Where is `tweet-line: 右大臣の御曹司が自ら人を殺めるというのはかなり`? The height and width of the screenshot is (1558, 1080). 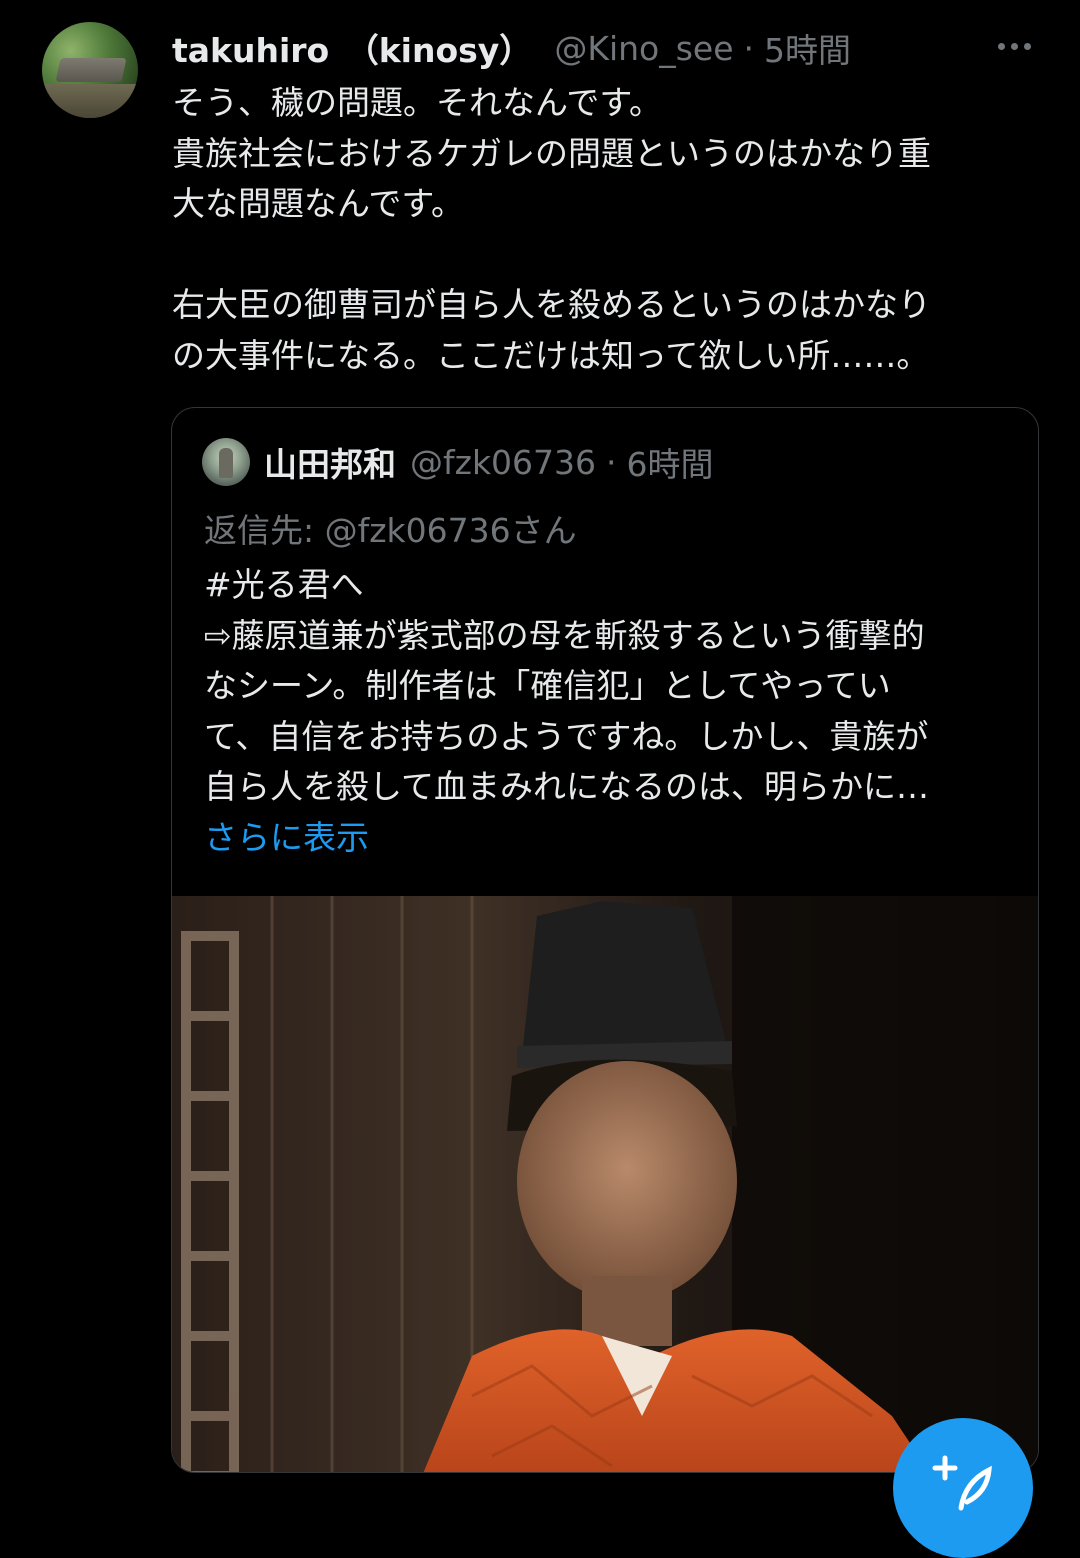 tweet-line: 右大臣の御曹司が自ら人を殺めるというのはかなり is located at coordinates (551, 304).